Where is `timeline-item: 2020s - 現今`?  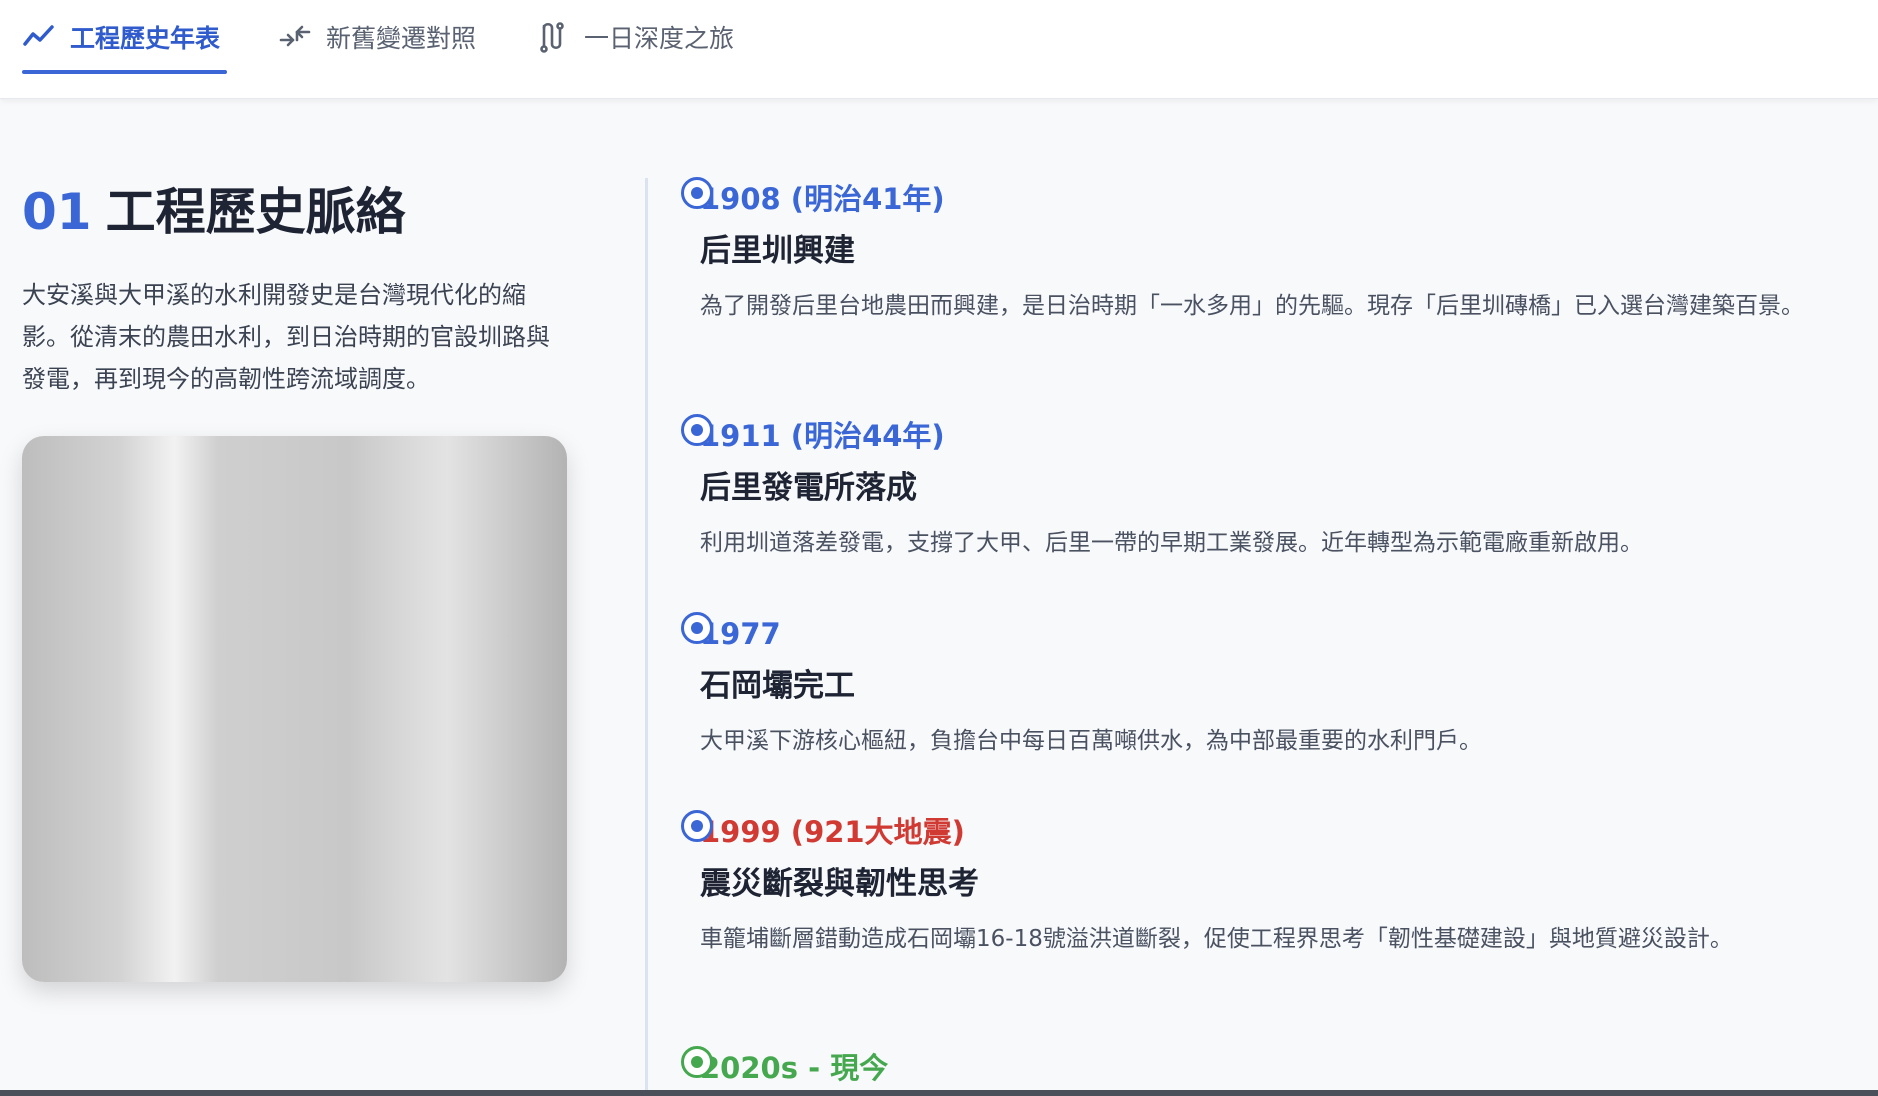
timeline-item: 2020s - 現今 is located at coordinates (1245, 1066).